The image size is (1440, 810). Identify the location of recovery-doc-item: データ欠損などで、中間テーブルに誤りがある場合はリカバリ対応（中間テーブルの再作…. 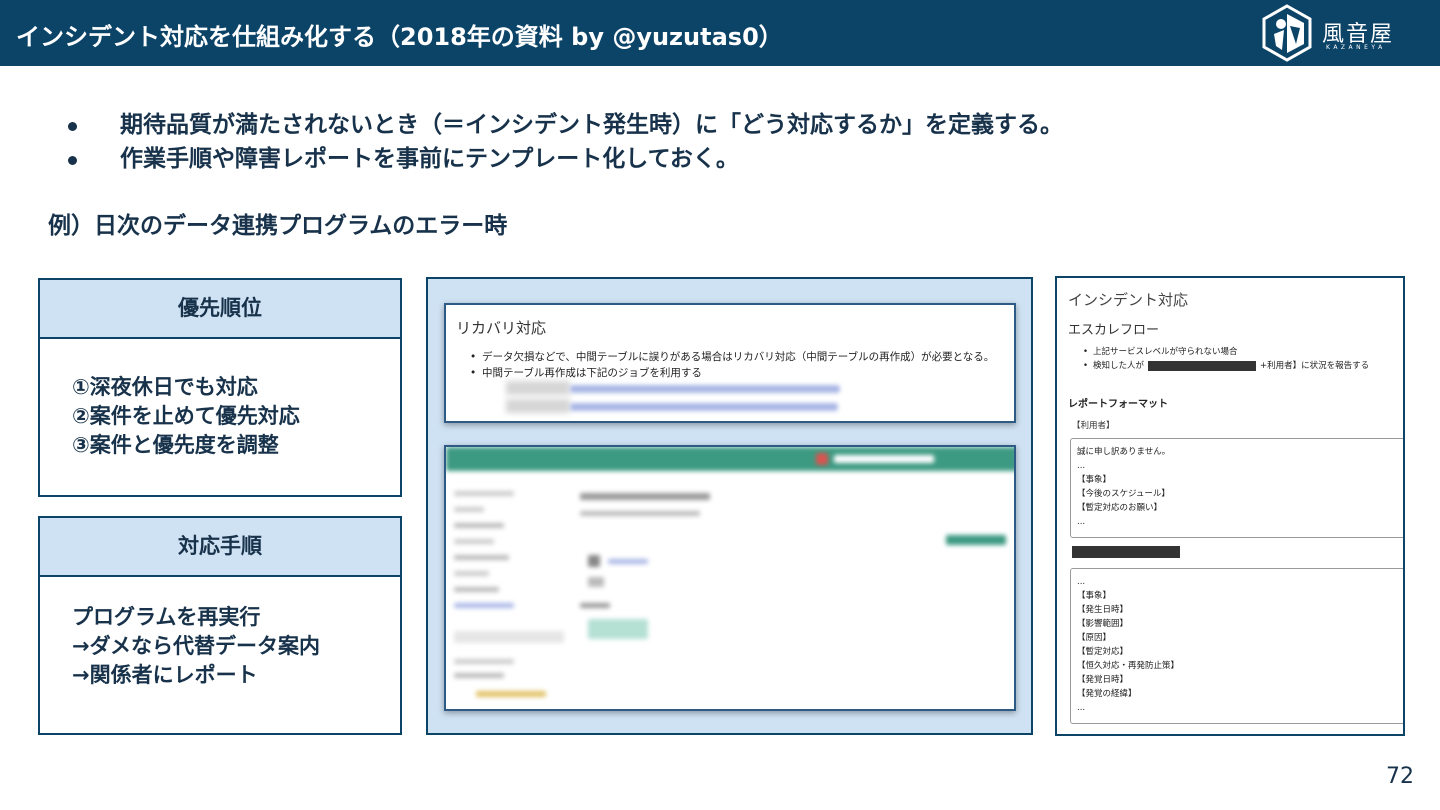
(732, 357).